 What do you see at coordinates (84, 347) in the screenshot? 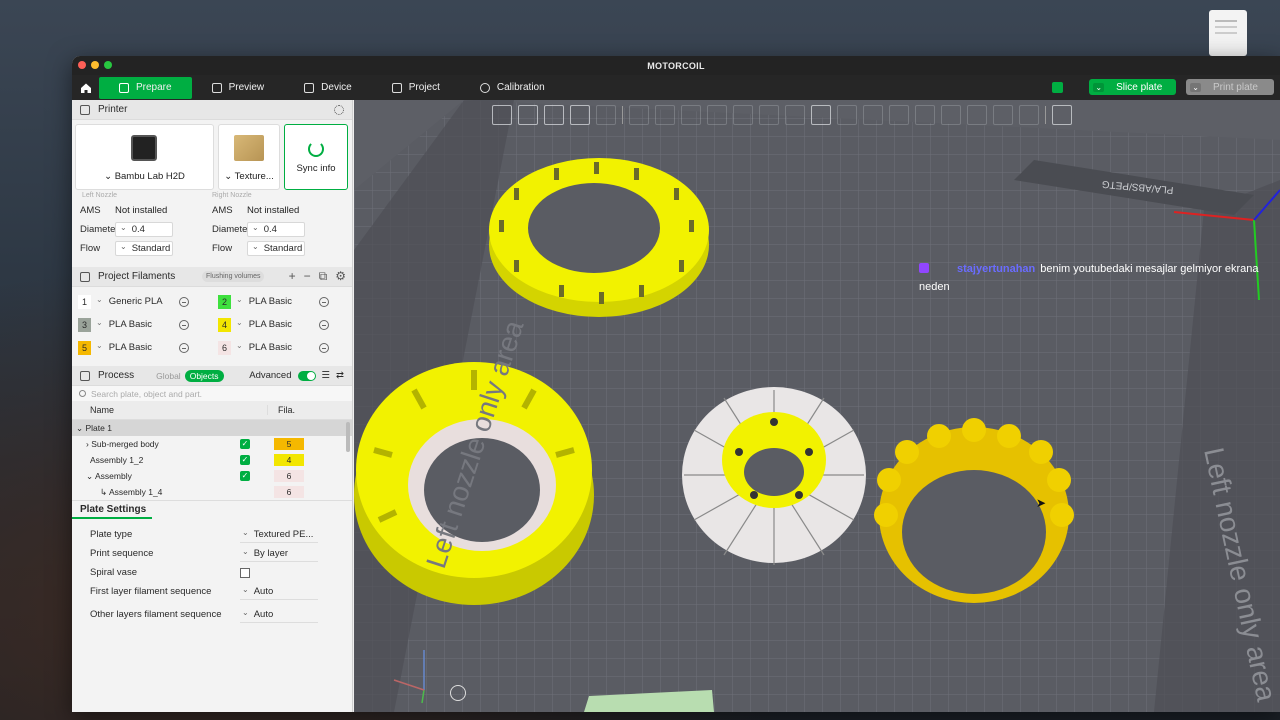
I see `filament-color-swatch: 5` at bounding box center [84, 347].